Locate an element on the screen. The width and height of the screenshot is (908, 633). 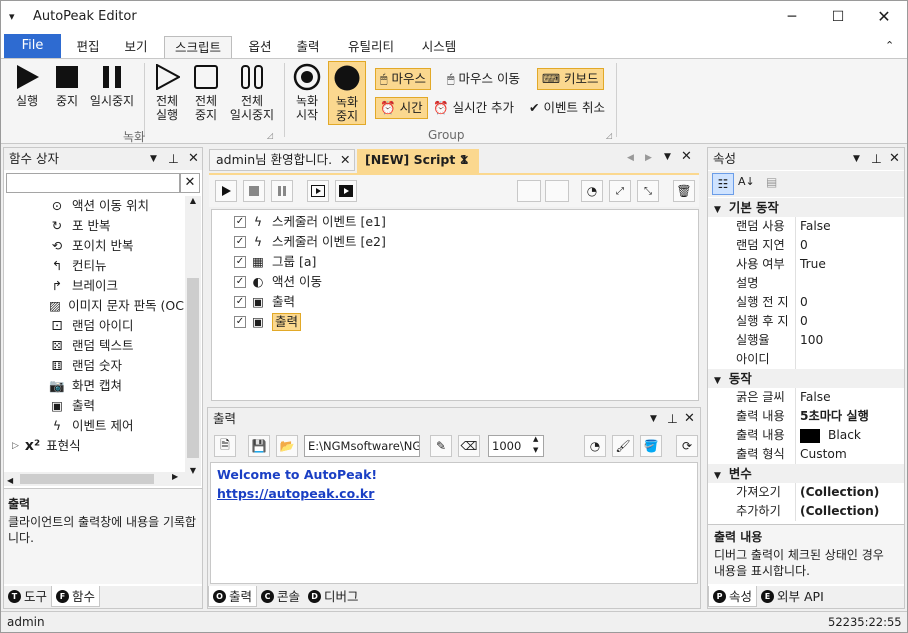
property-pages-icon: ▤ is located at coordinates (771, 182).